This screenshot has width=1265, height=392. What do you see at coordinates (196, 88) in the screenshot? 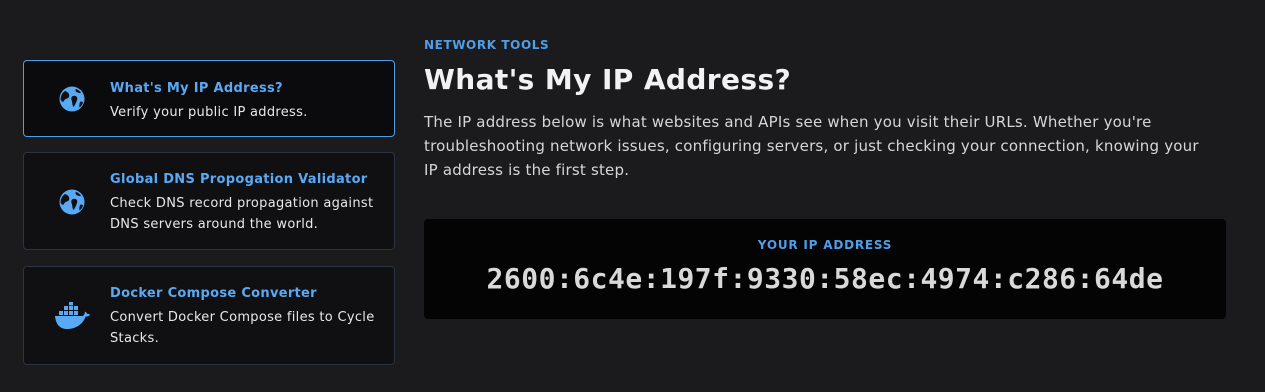
I see `tool-card-title: What's My IP Address?` at bounding box center [196, 88].